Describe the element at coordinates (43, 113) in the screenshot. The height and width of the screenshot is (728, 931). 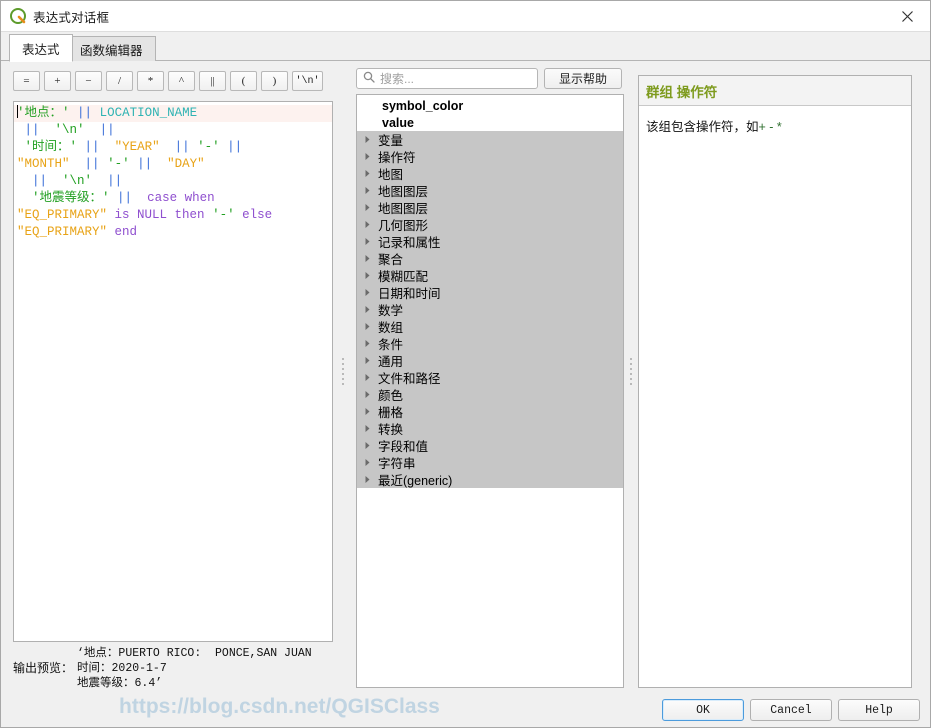
I see `expression-token-str: '地点：'` at that location.